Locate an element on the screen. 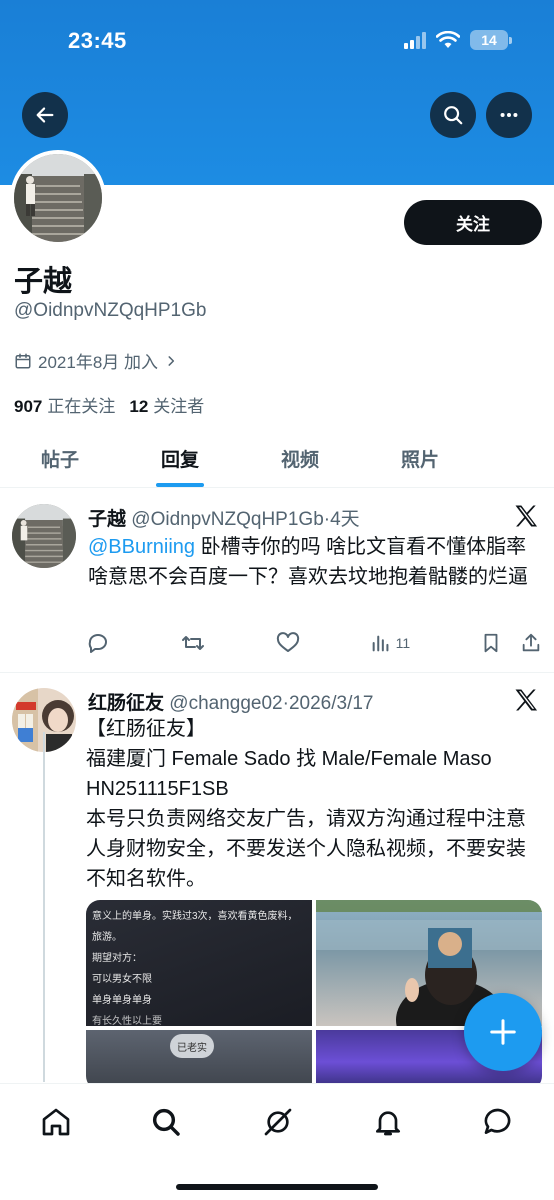 This screenshot has width=554, height=1200. nav-search is located at coordinates (166, 1122).